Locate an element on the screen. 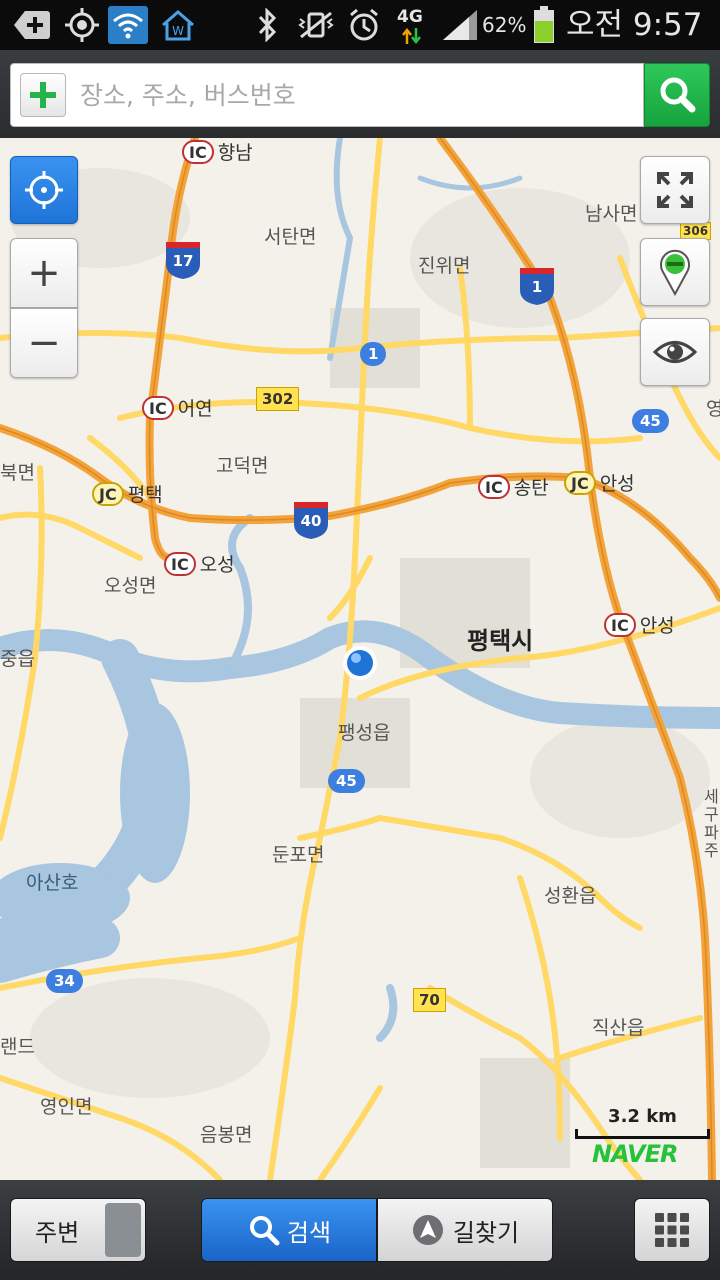  expressway-40-shield: 40 is located at coordinates (311, 520).